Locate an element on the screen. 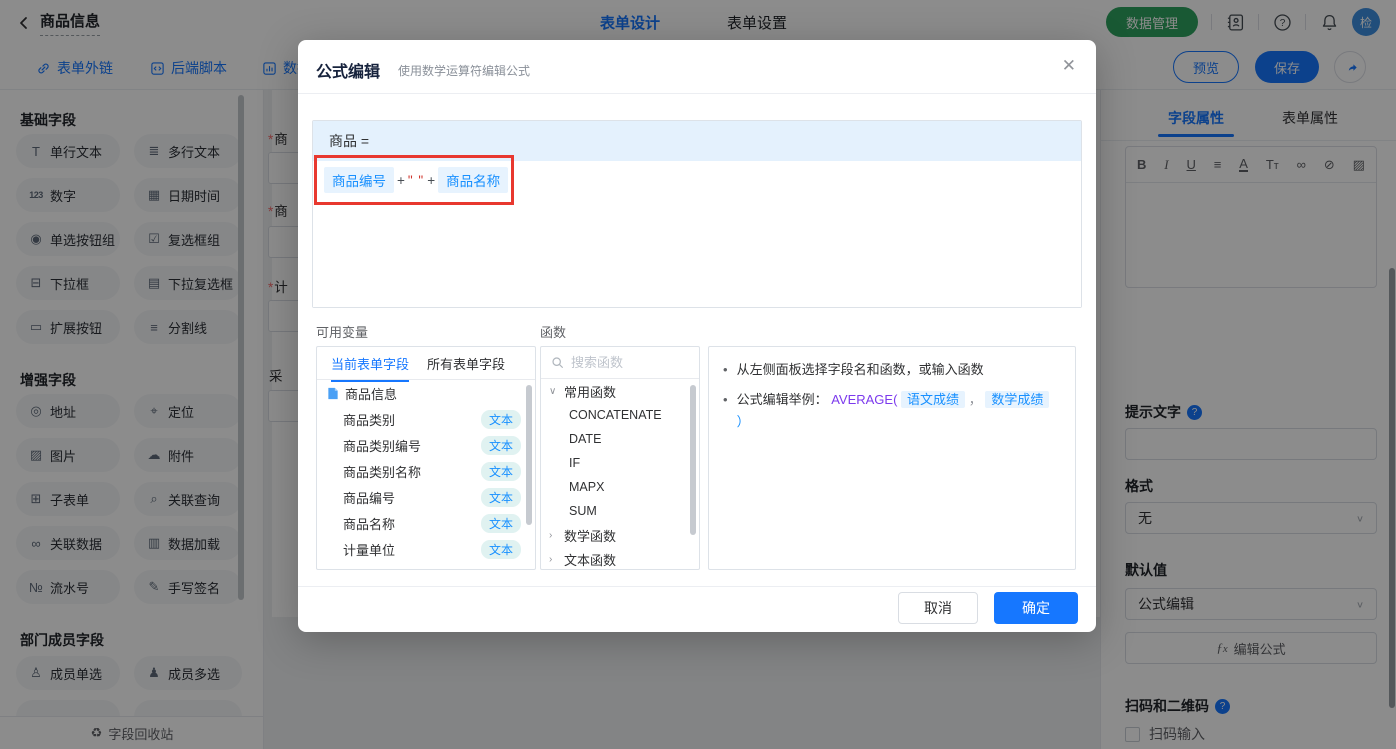 The height and width of the screenshot is (749, 1396). field-token: 商品编号 is located at coordinates (359, 180).